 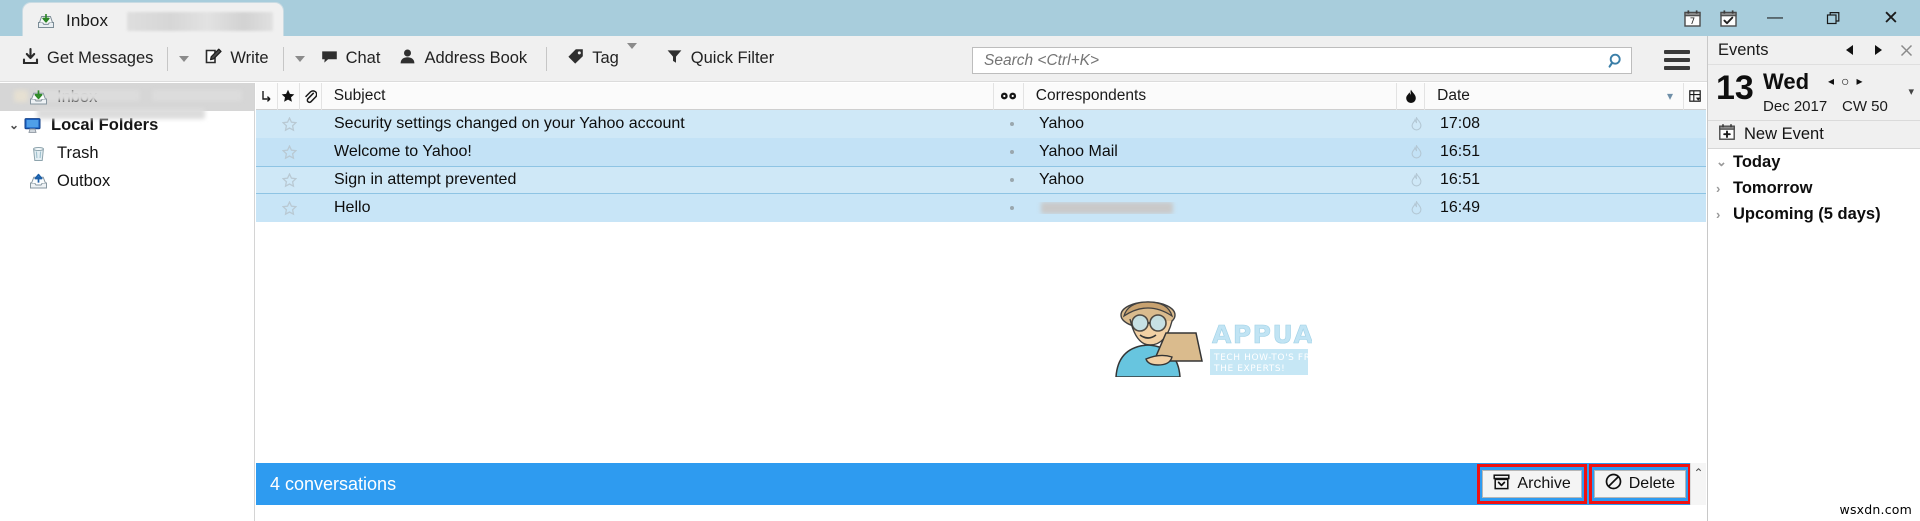 I want to click on row-correspondent: Yahoo Mail, so click(x=1078, y=151).